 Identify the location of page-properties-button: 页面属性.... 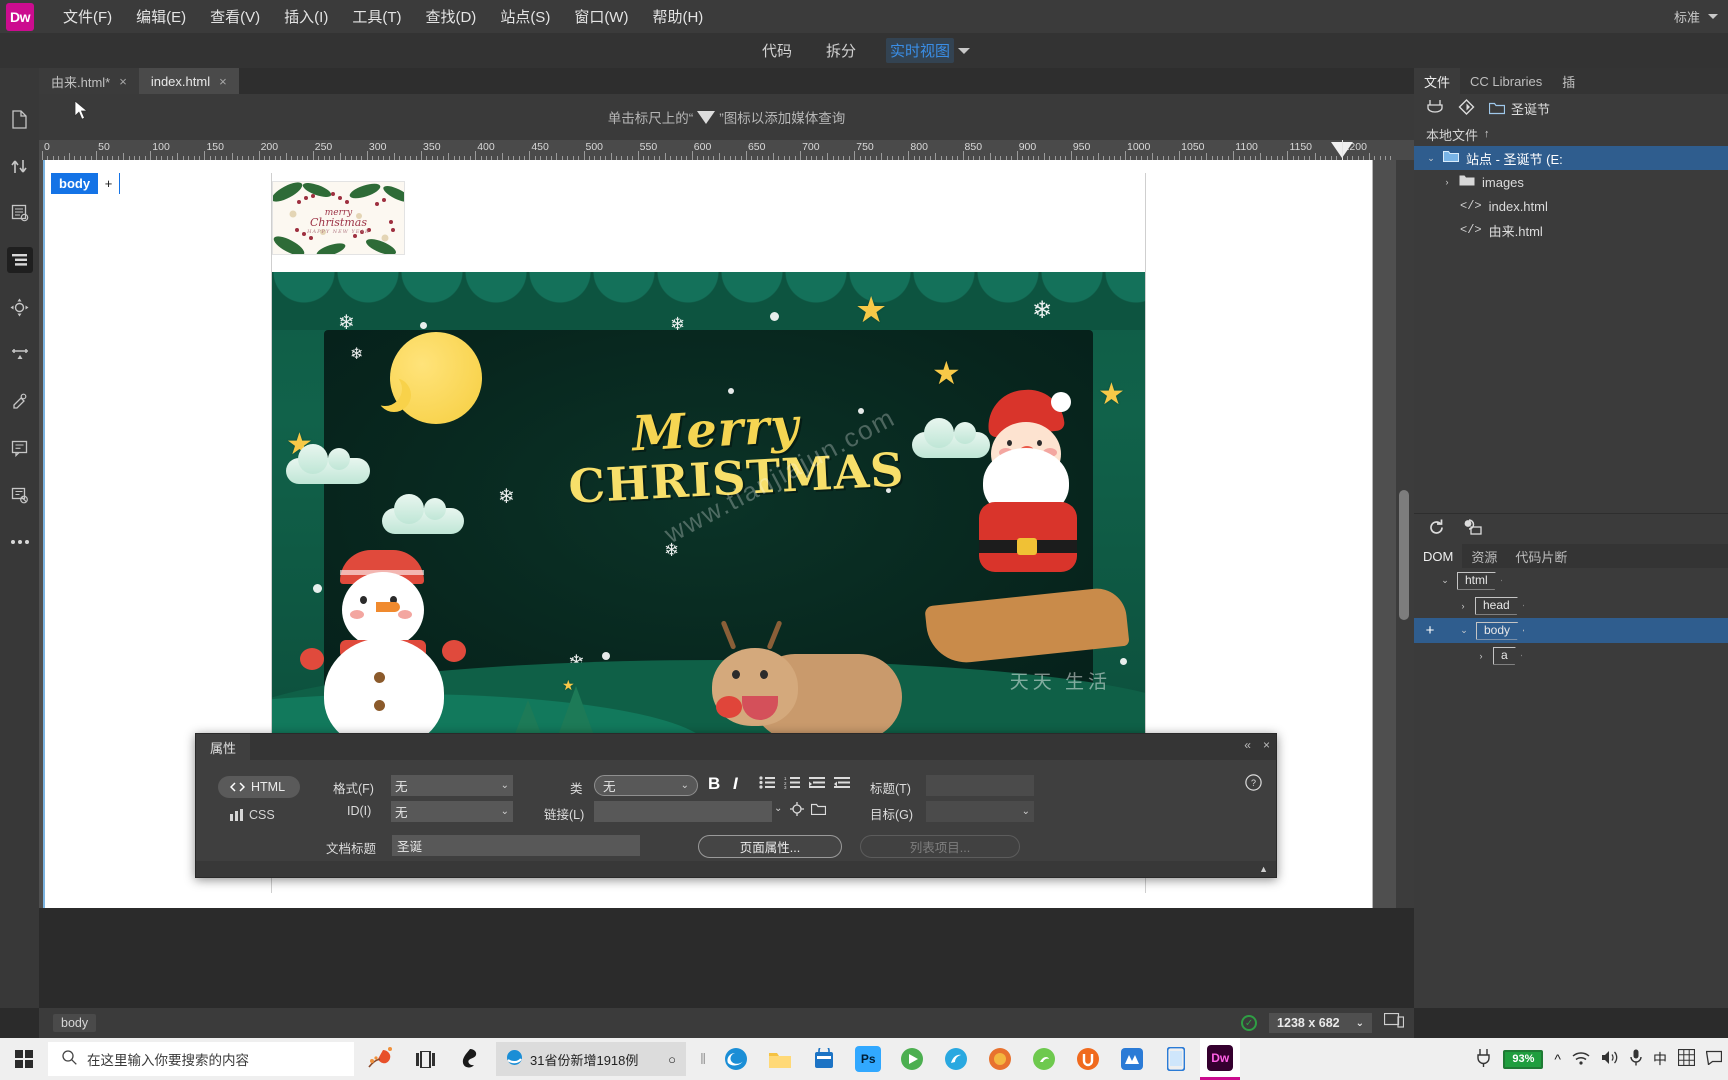
(770, 846).